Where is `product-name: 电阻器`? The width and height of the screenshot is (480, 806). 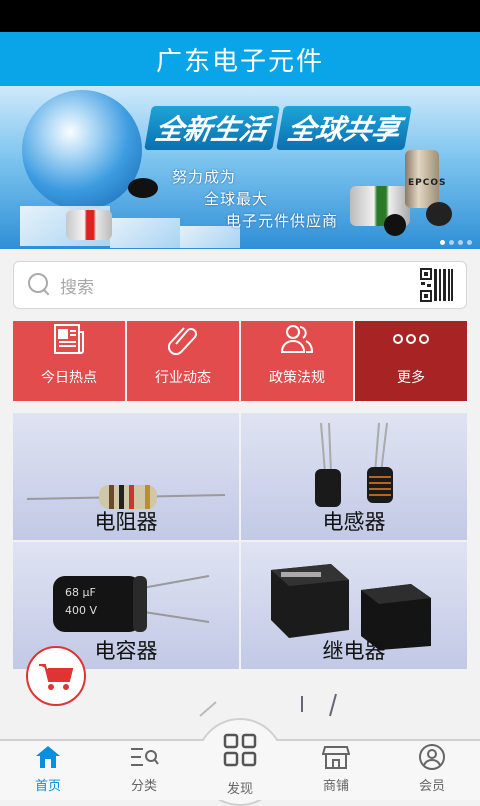 product-name: 电阻器 is located at coordinates (126, 522).